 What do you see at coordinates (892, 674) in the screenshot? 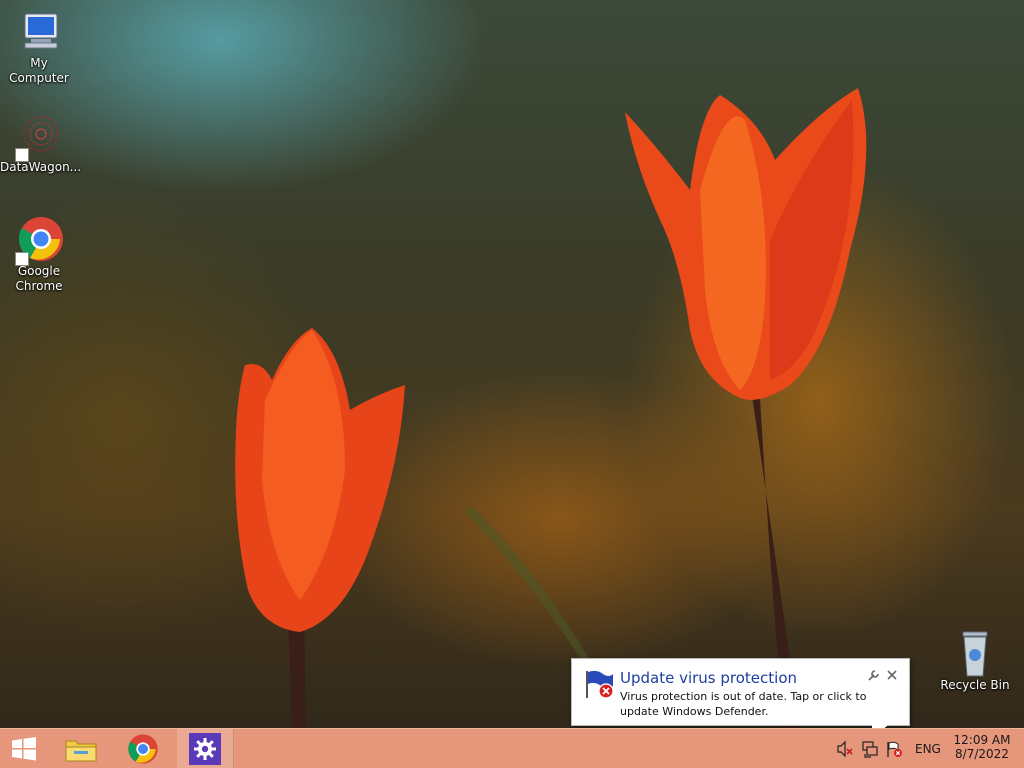
I see `close-icon` at bounding box center [892, 674].